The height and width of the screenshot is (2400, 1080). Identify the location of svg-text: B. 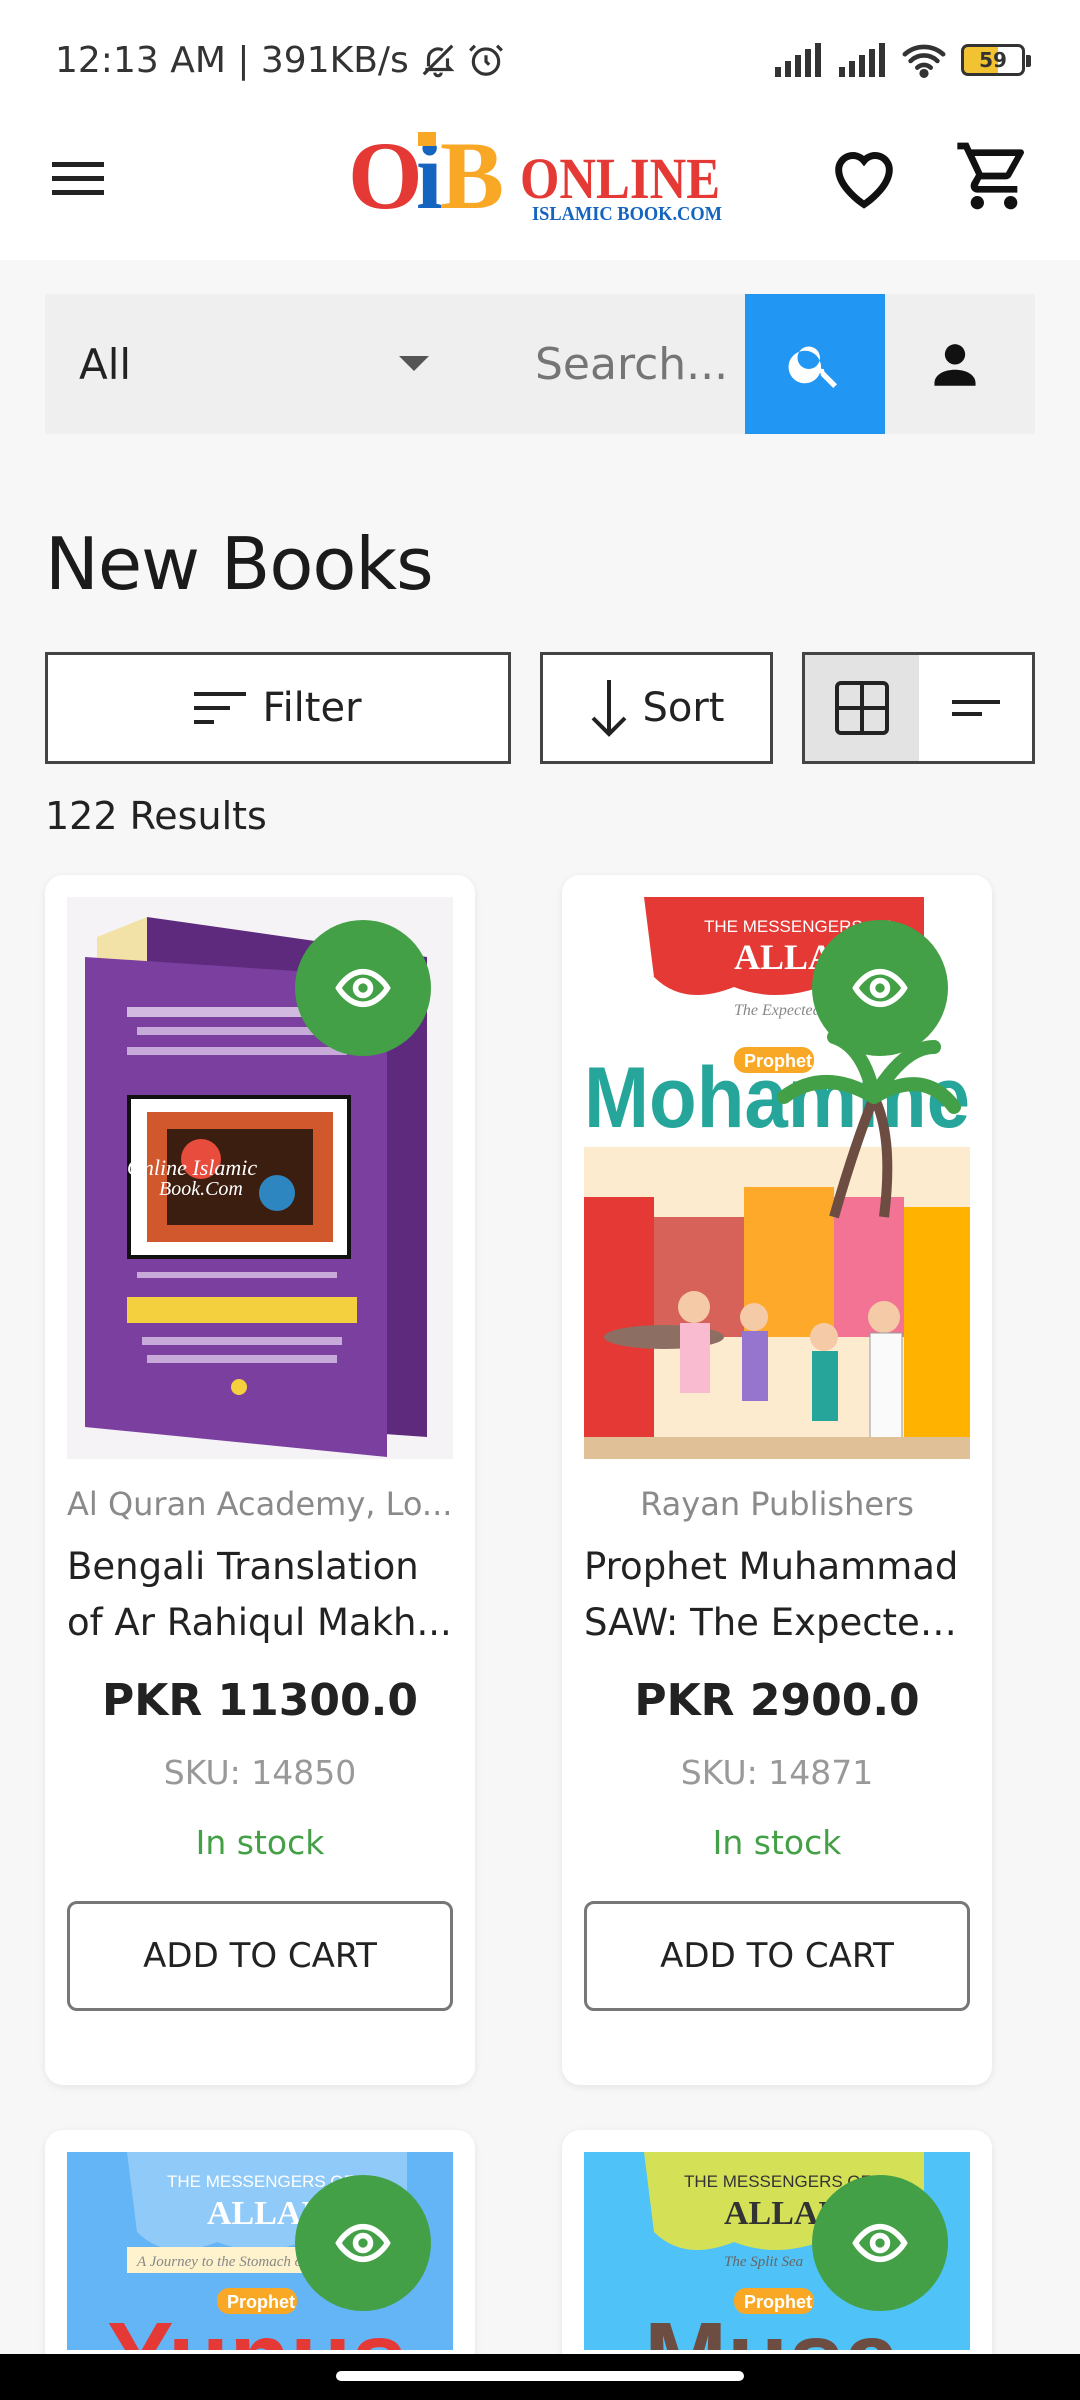
(472, 175).